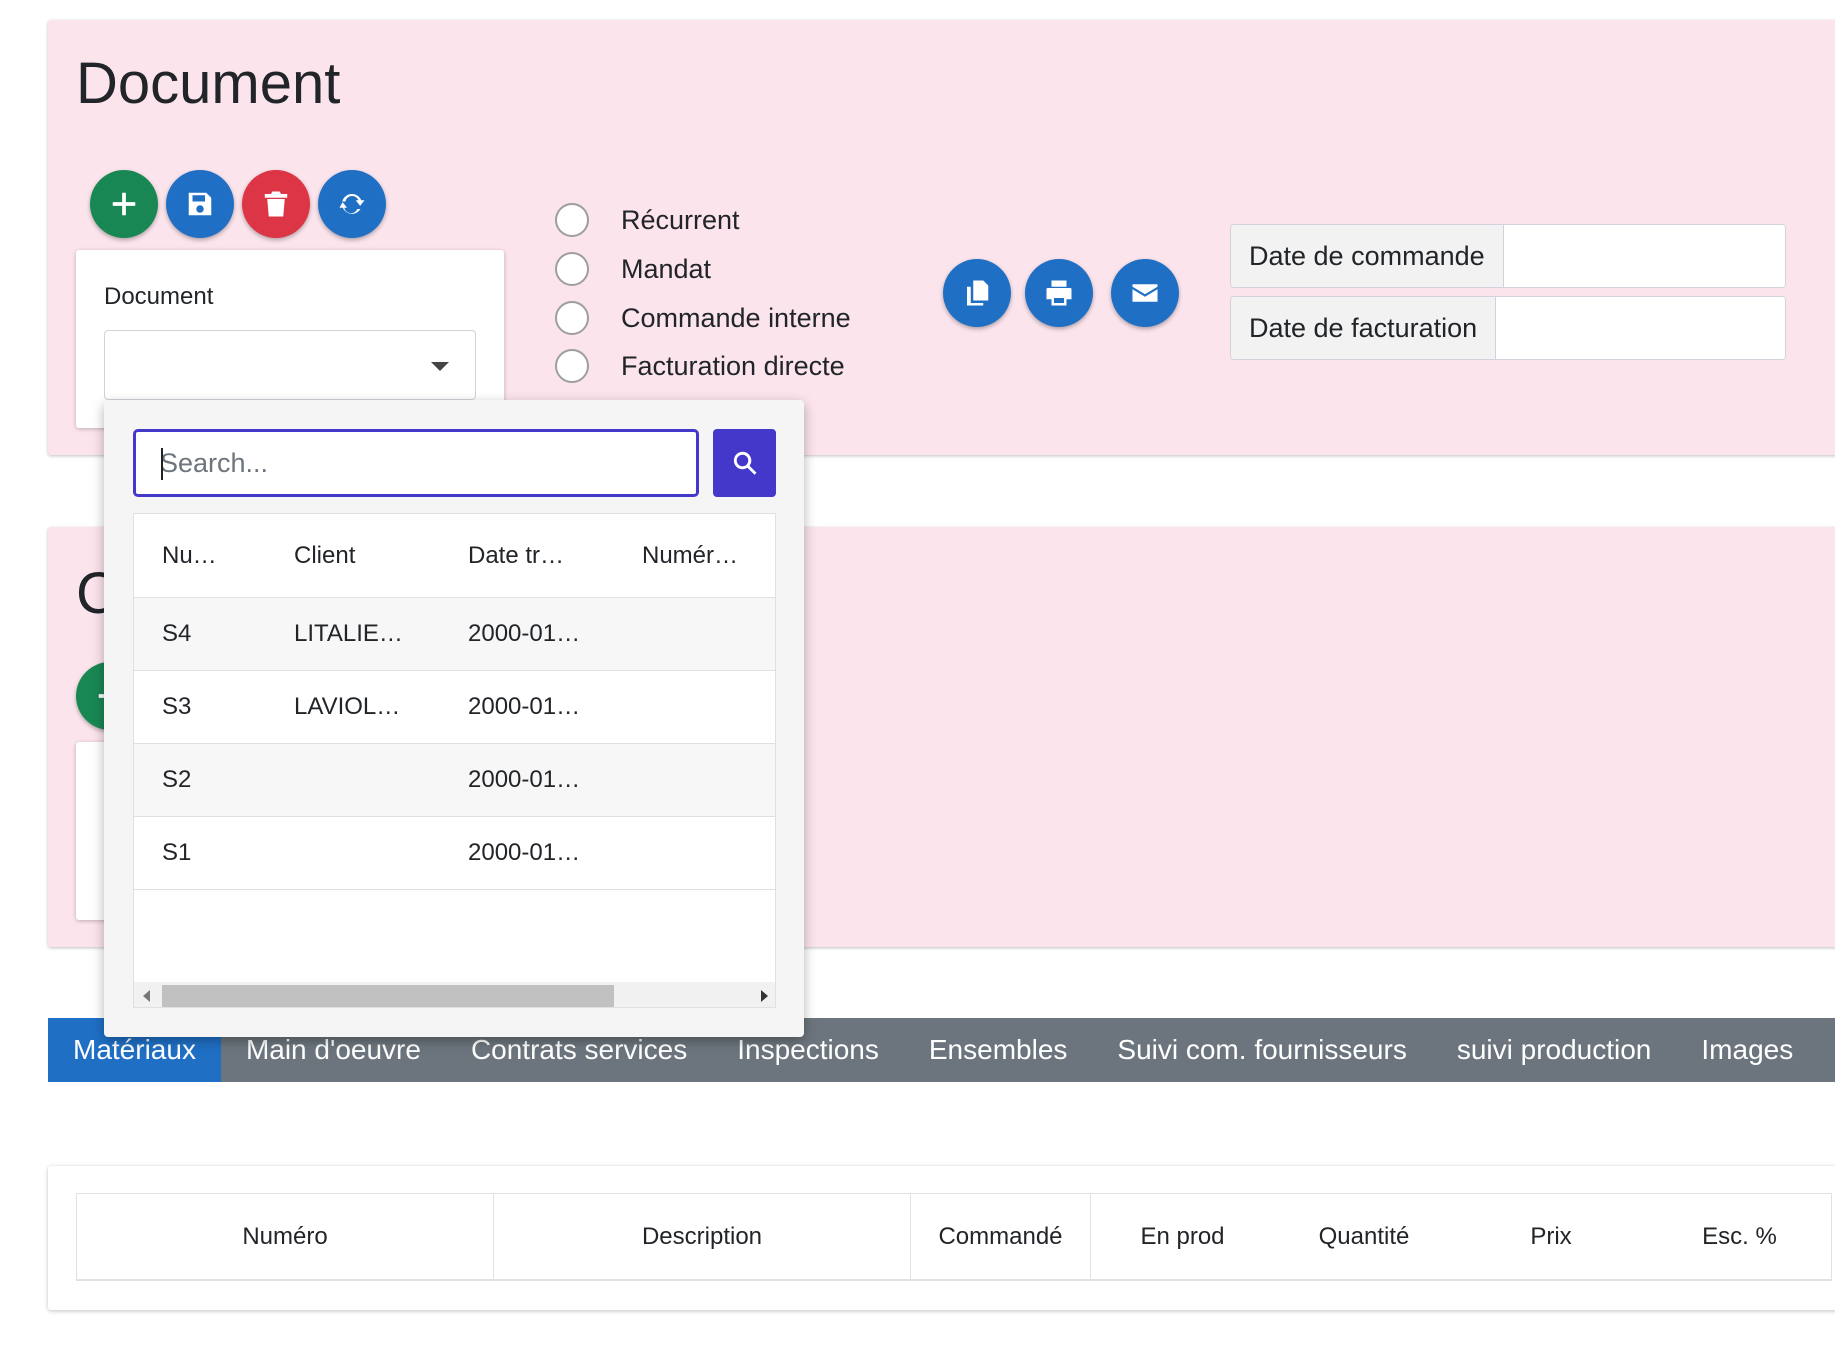 This screenshot has width=1835, height=1365. I want to click on option-mandat: Mandat, so click(633, 269).